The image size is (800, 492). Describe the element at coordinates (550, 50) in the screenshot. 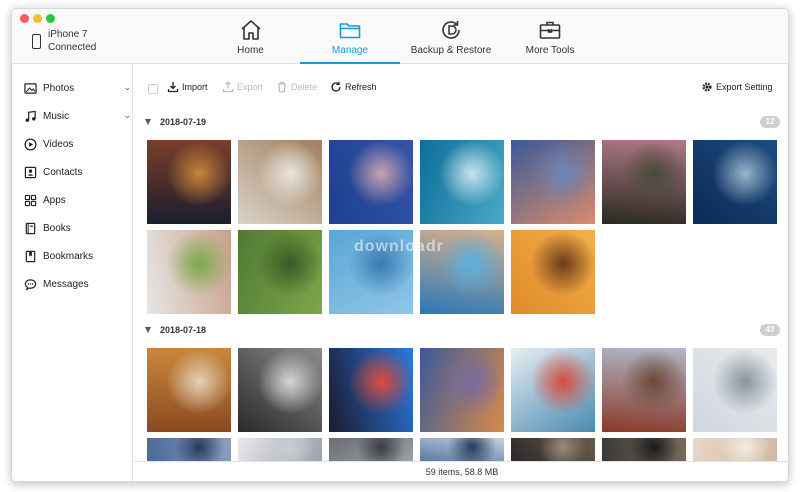

I see `tab-more-tools-label: More Tools` at that location.